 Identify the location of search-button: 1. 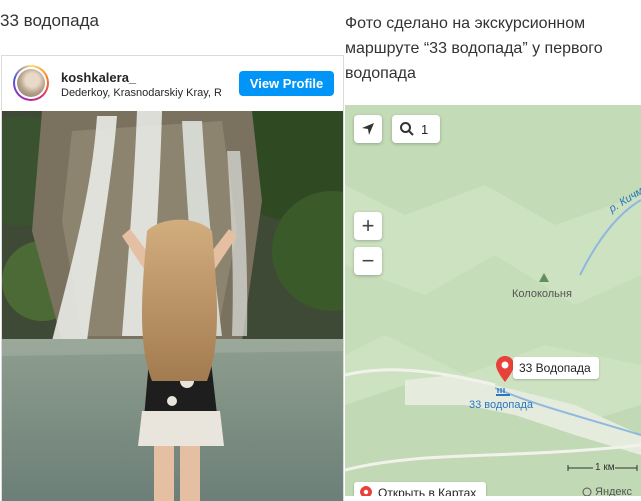
(416, 129).